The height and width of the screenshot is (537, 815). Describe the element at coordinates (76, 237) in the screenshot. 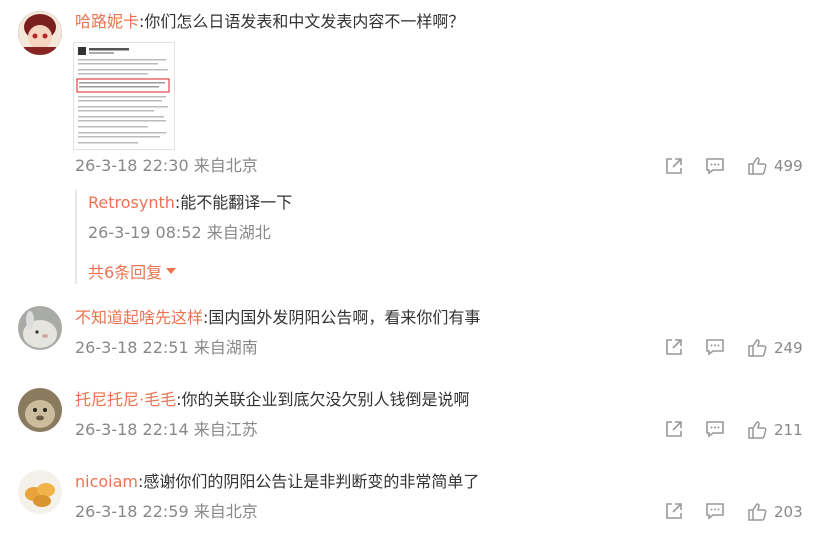

I see `reply-divider` at that location.